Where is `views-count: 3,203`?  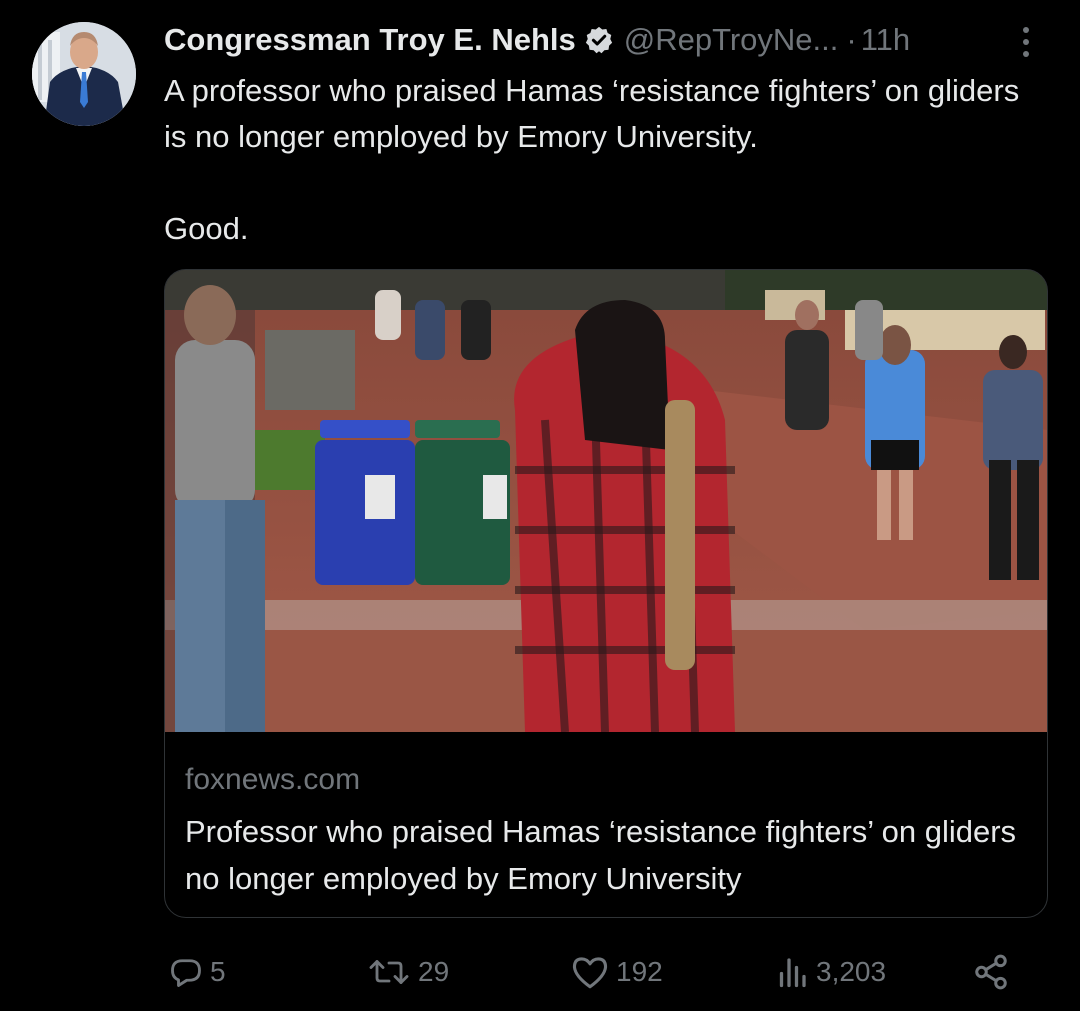
views-count: 3,203 is located at coordinates (851, 971).